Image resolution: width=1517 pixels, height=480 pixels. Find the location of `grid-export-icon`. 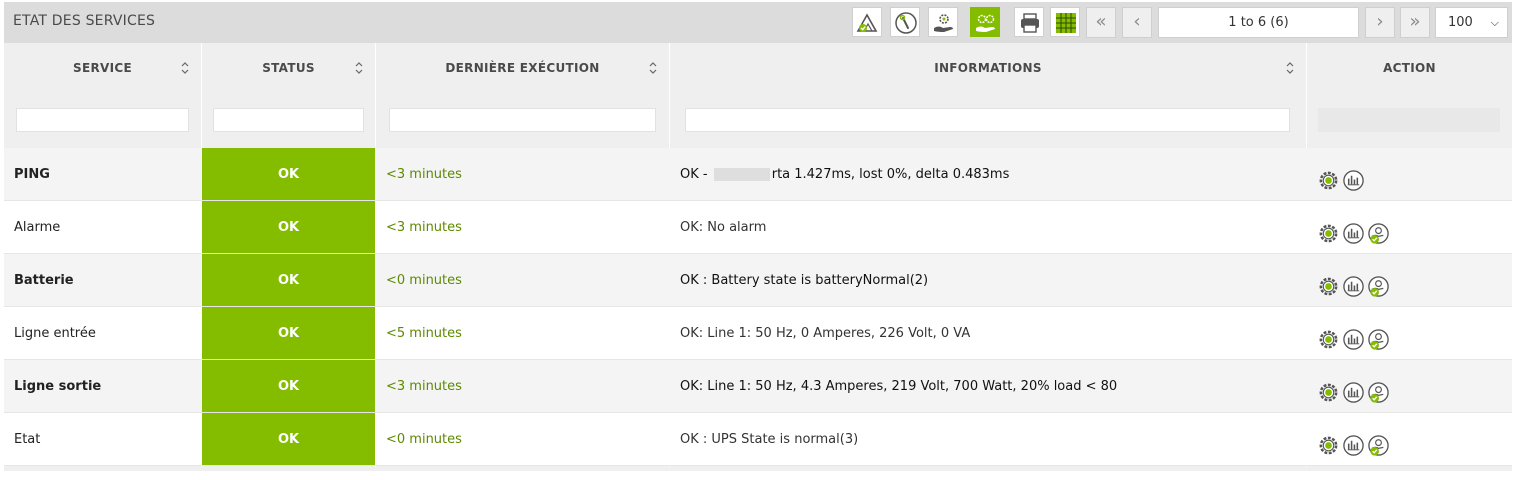

grid-export-icon is located at coordinates (1066, 23).